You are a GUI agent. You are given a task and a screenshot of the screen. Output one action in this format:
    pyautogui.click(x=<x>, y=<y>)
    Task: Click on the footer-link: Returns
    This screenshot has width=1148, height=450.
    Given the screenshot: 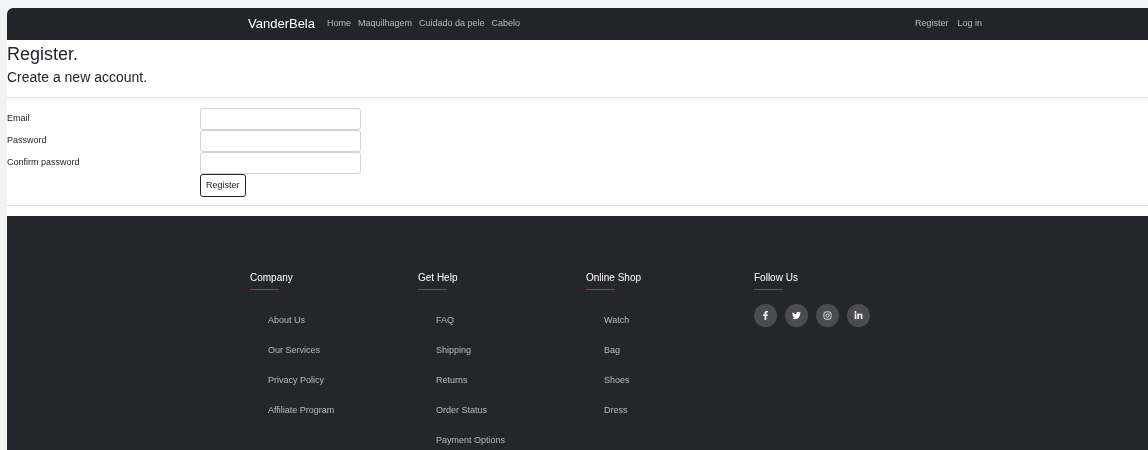 What is the action you would take?
    pyautogui.click(x=452, y=380)
    